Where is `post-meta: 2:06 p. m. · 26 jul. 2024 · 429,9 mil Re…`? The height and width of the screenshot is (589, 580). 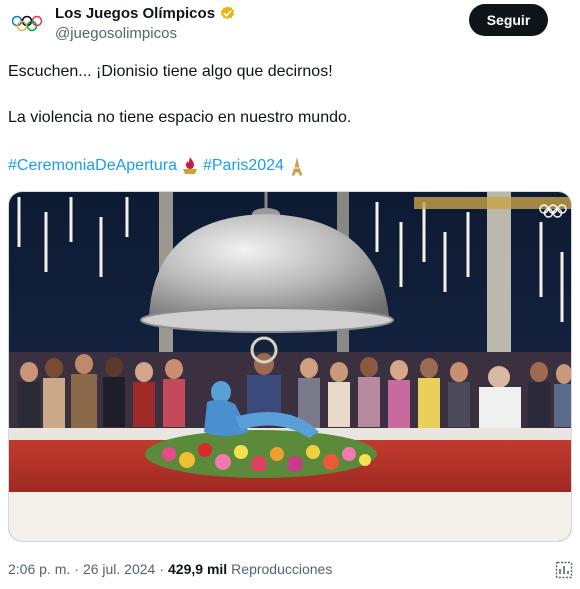
post-meta: 2:06 p. m. · 26 jul. 2024 · 429,9 mil Re… is located at coordinates (170, 569).